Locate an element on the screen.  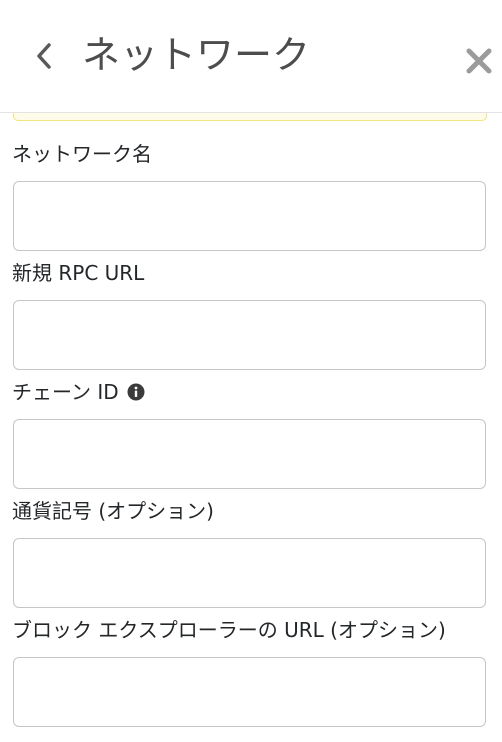
info-icon is located at coordinates (136, 392).